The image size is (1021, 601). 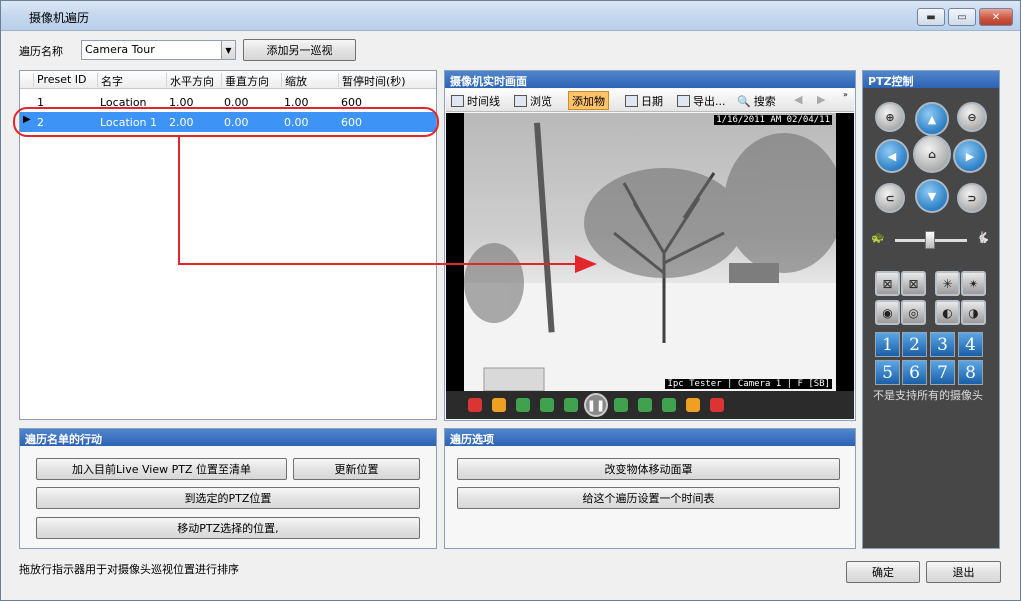 What do you see at coordinates (541, 101) in the screenshot?
I see `browse-label: 浏览` at bounding box center [541, 101].